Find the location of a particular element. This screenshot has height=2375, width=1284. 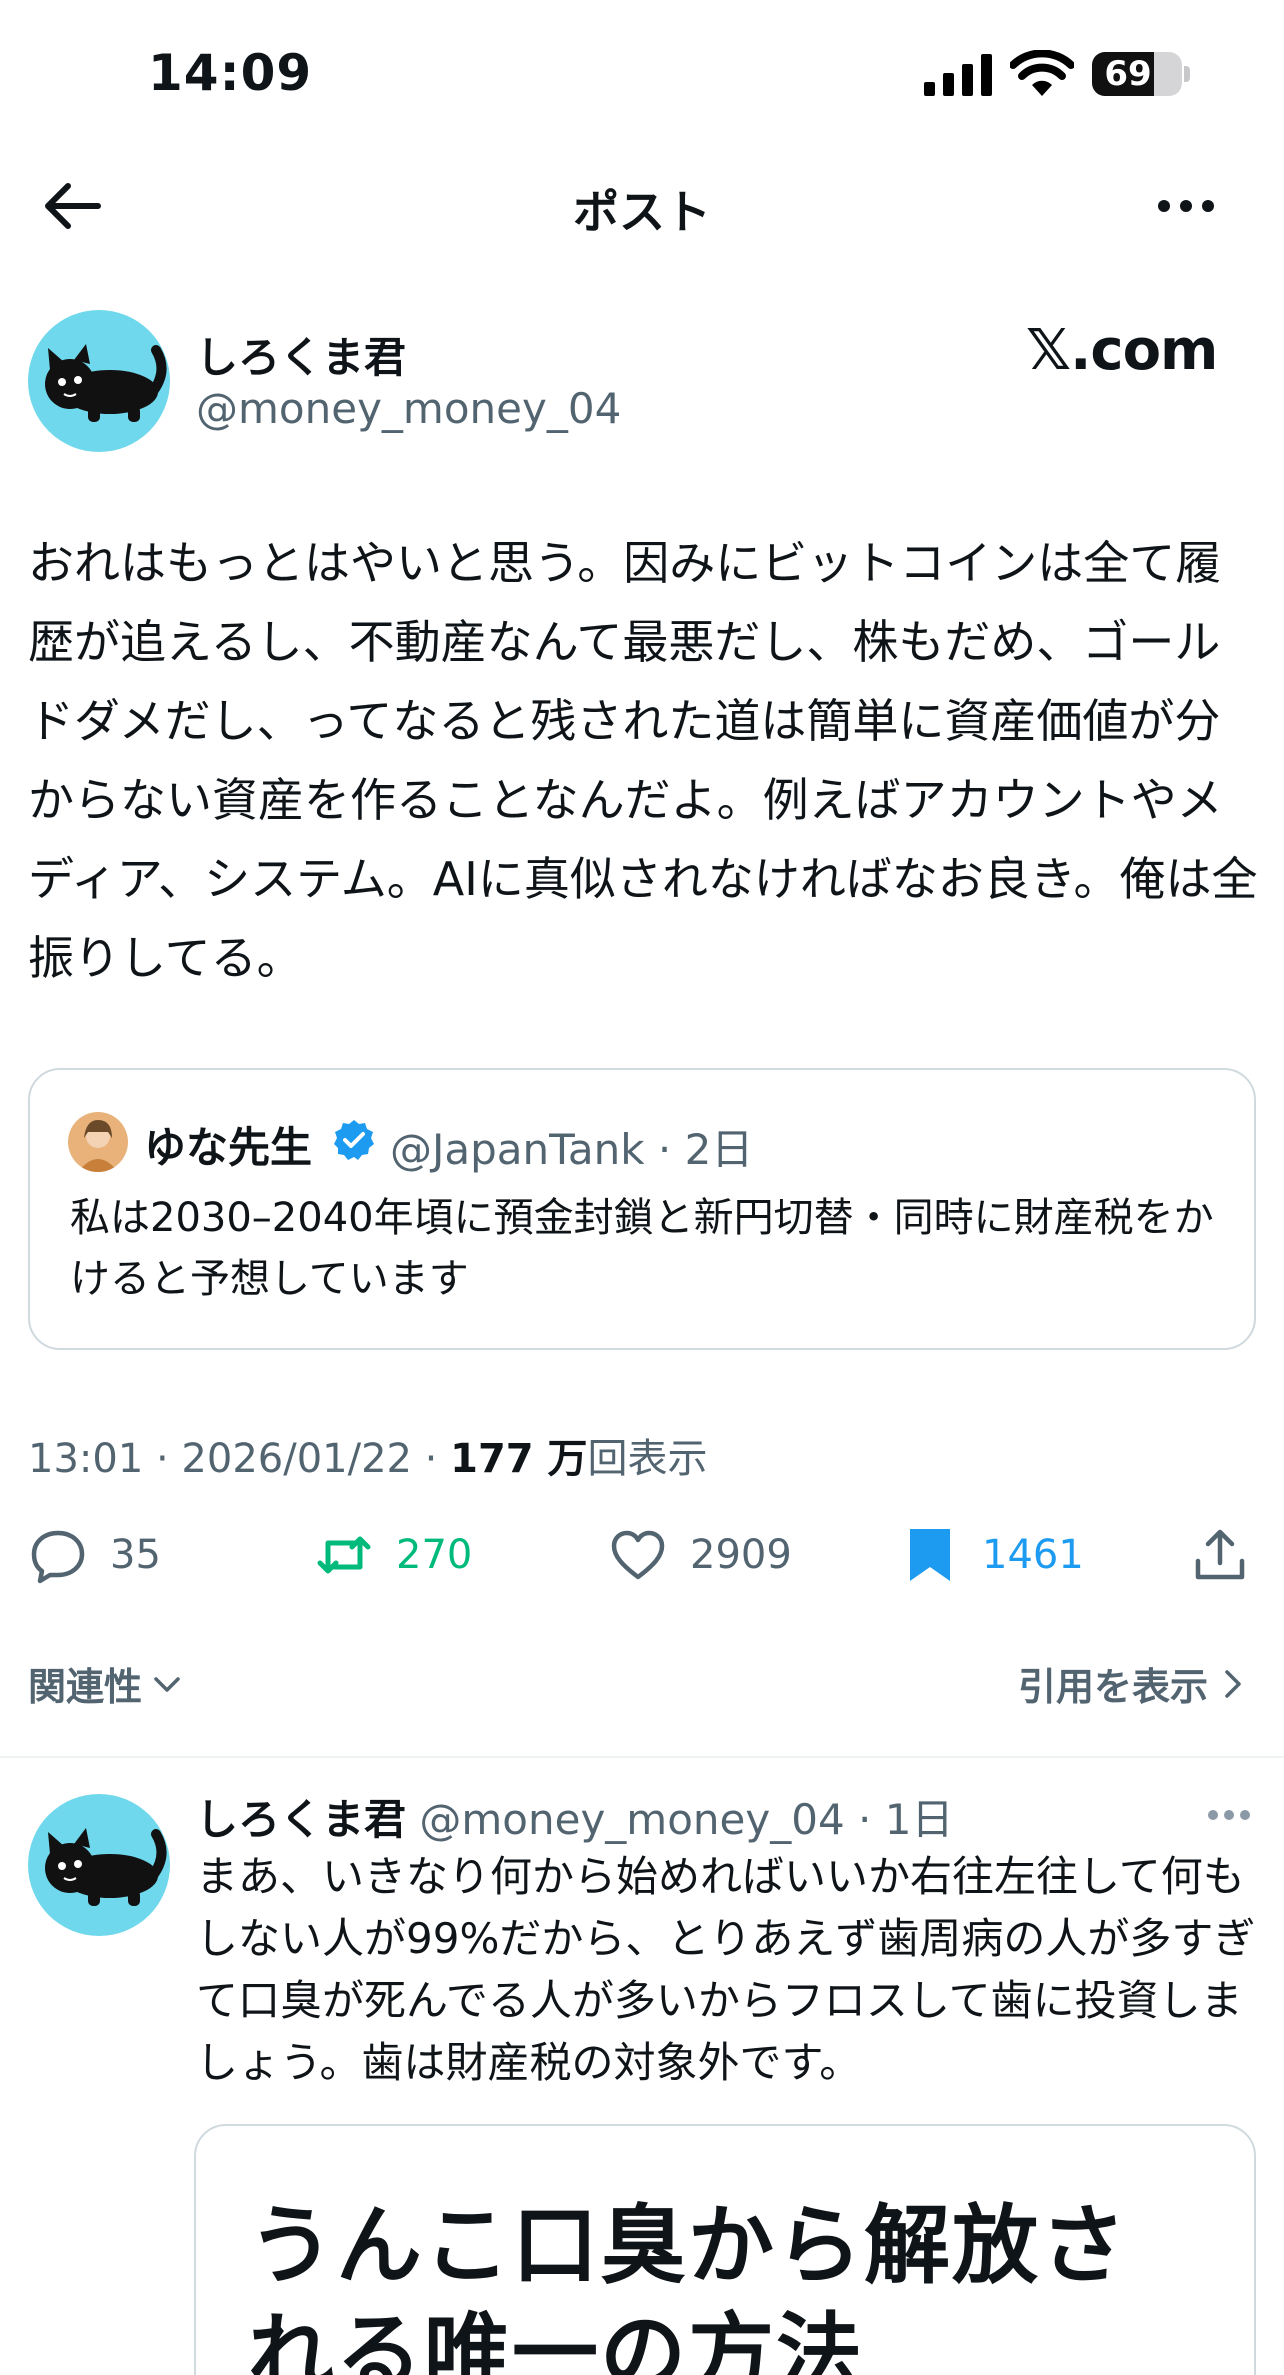

avatar is located at coordinates (99, 381).